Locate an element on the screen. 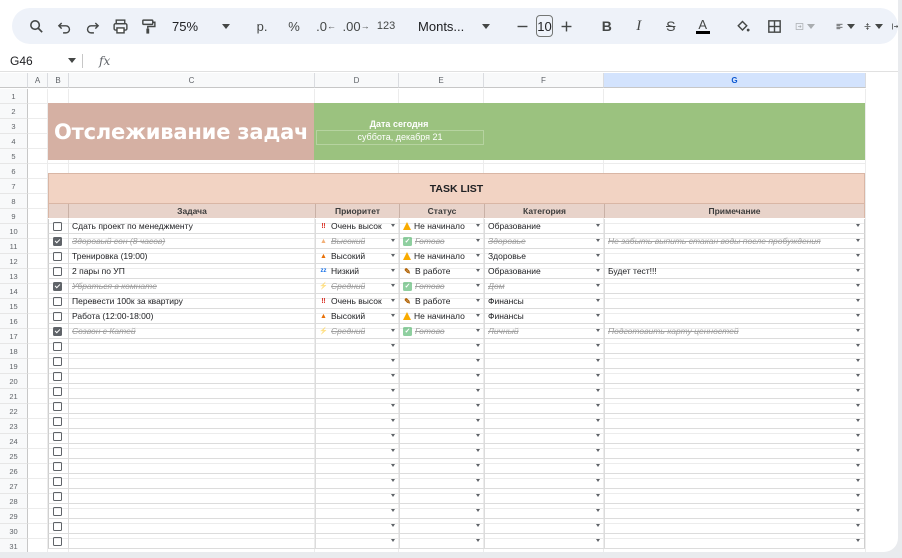  redo-icon is located at coordinates (92, 26).